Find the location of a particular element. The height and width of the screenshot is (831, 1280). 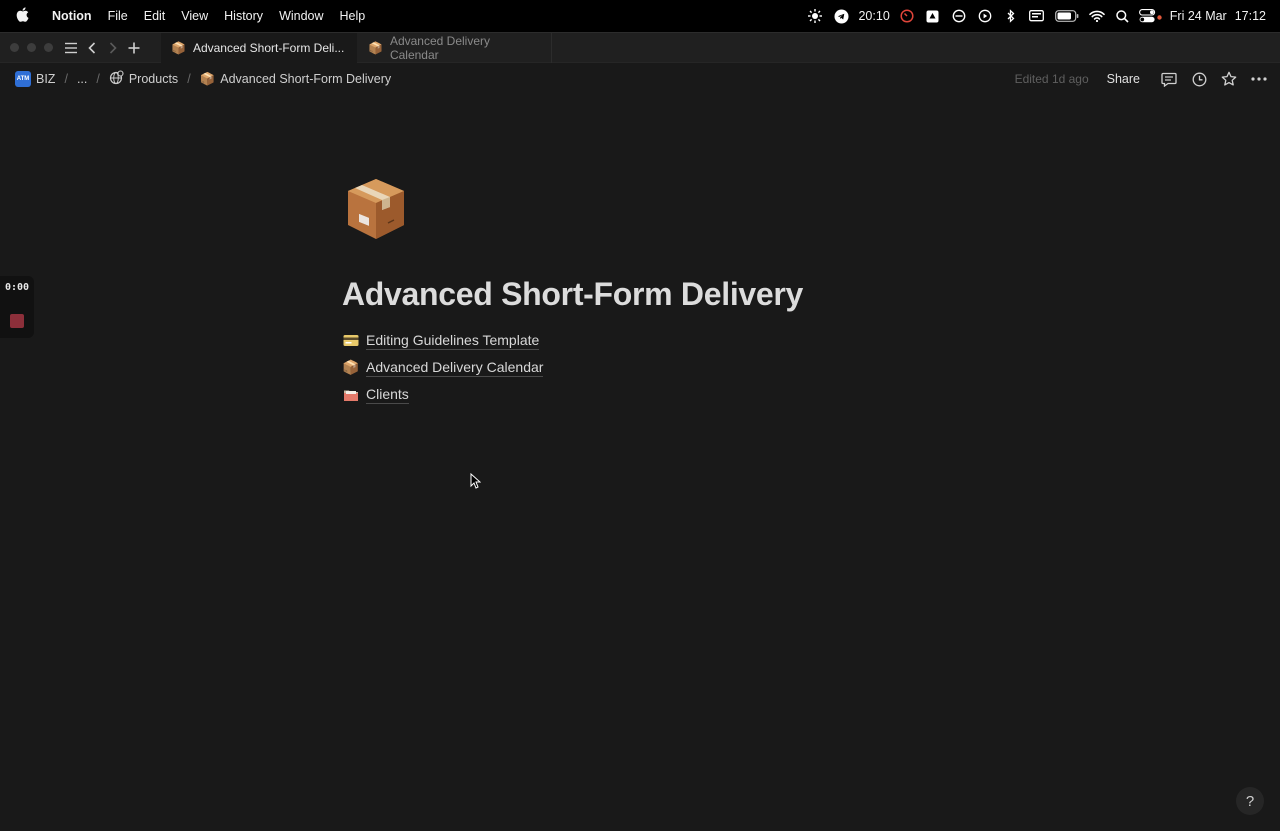

minimize-window-button is located at coordinates (31, 47).